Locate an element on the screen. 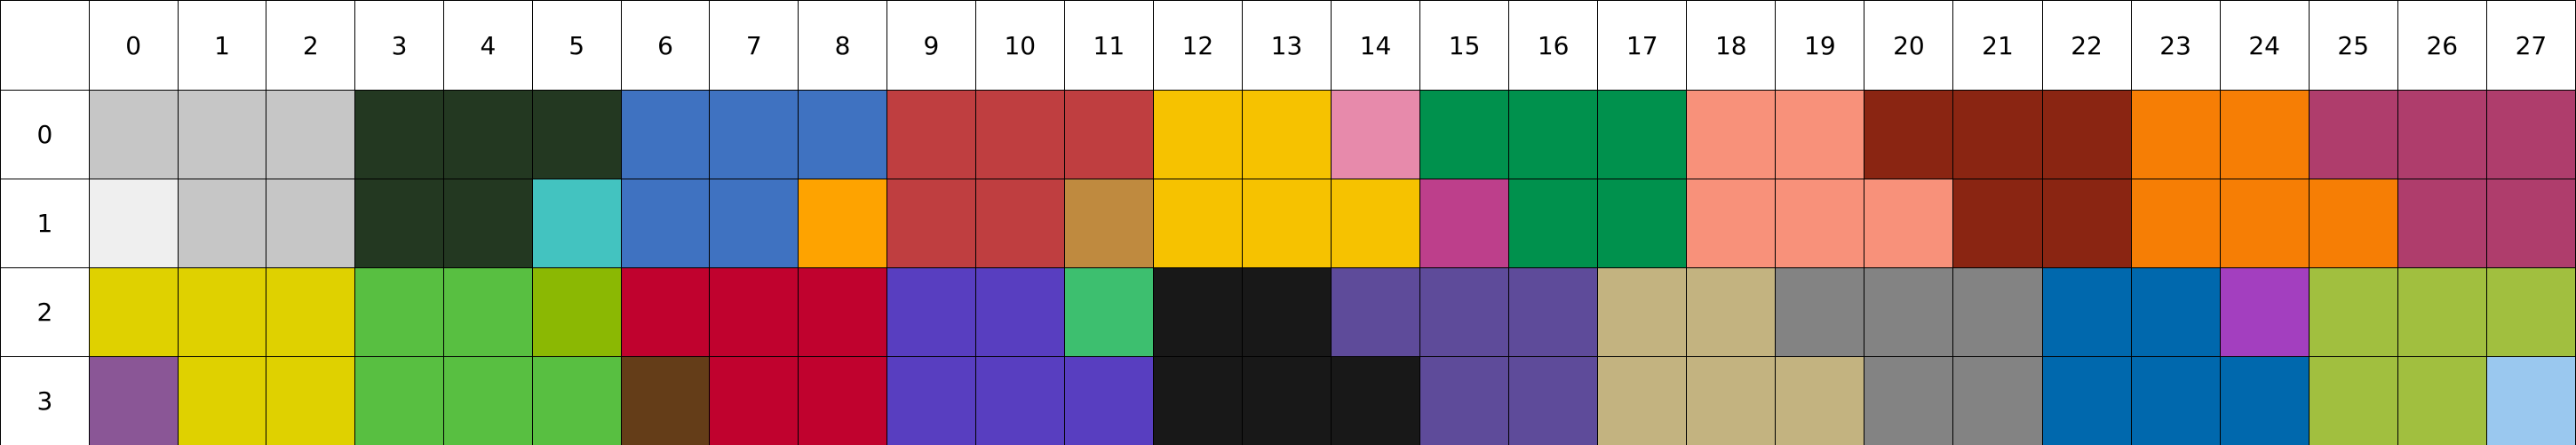  grid-cell-r0-c5 is located at coordinates (576, 135).